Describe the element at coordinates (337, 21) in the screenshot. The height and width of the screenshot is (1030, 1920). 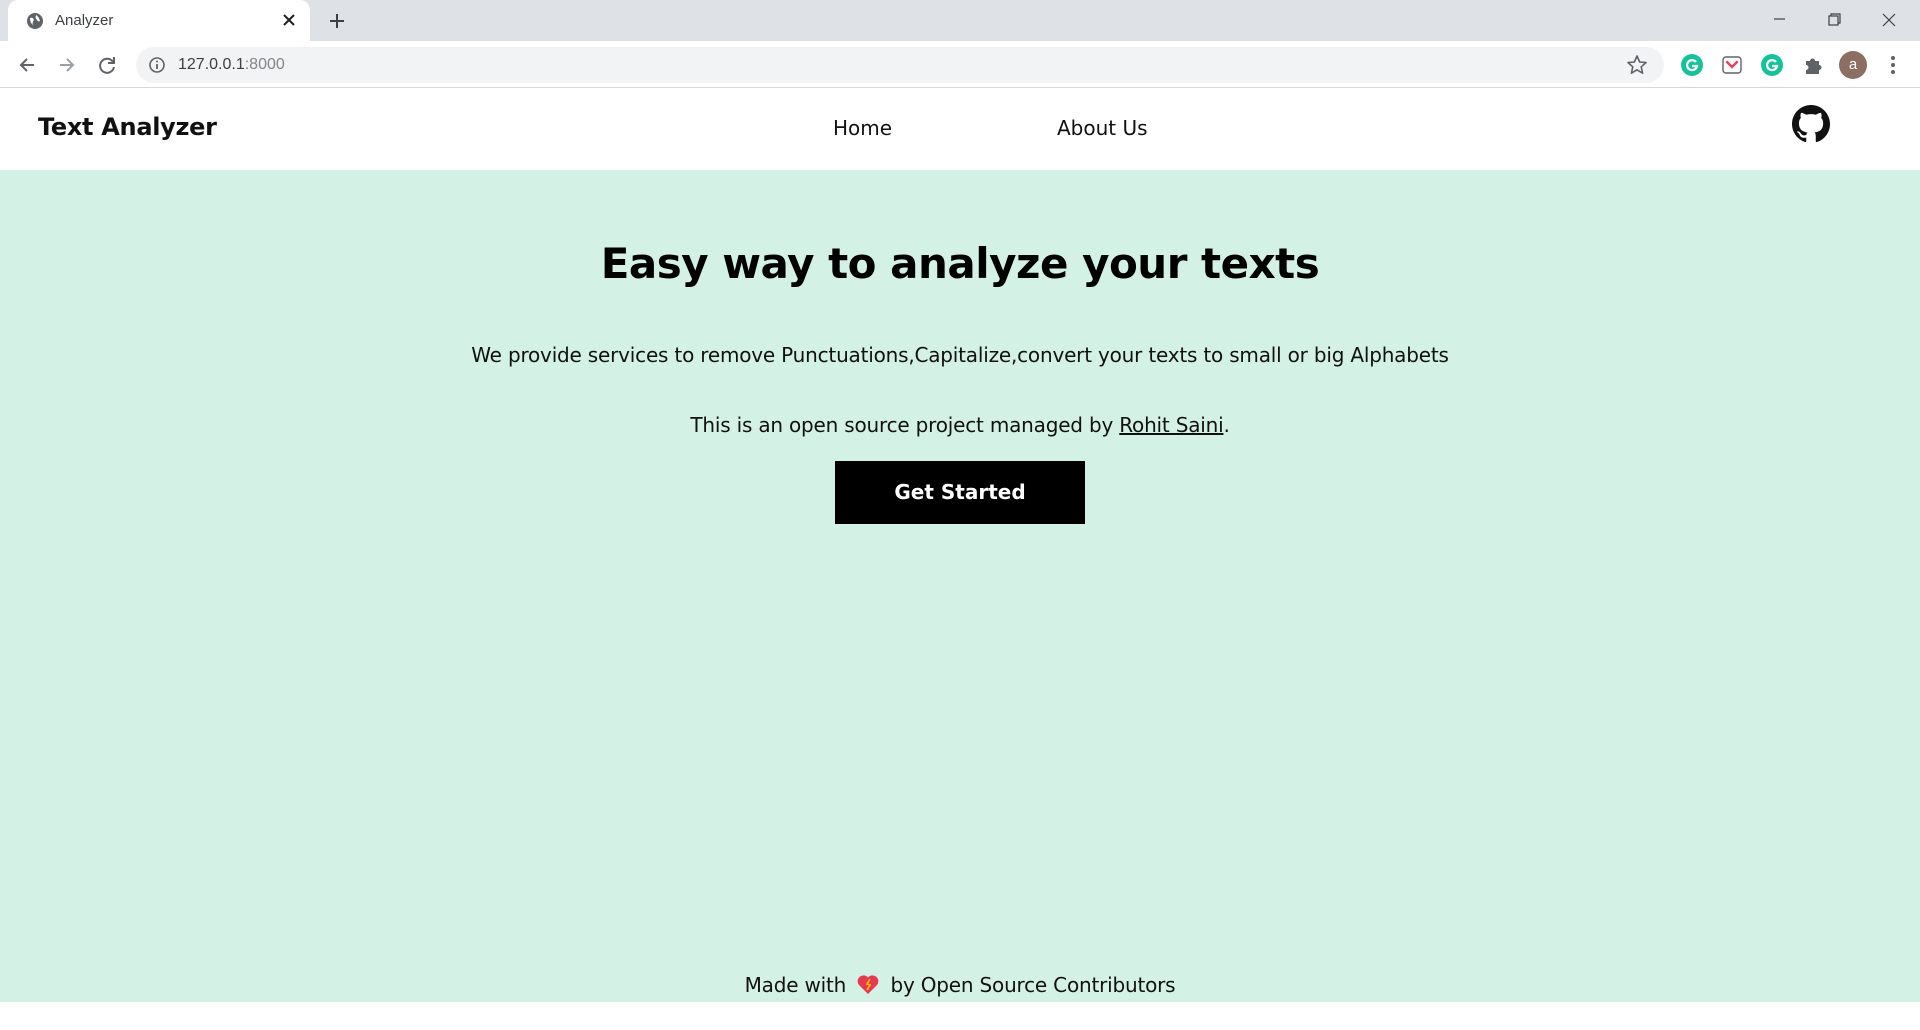
I see `plus-icon` at that location.